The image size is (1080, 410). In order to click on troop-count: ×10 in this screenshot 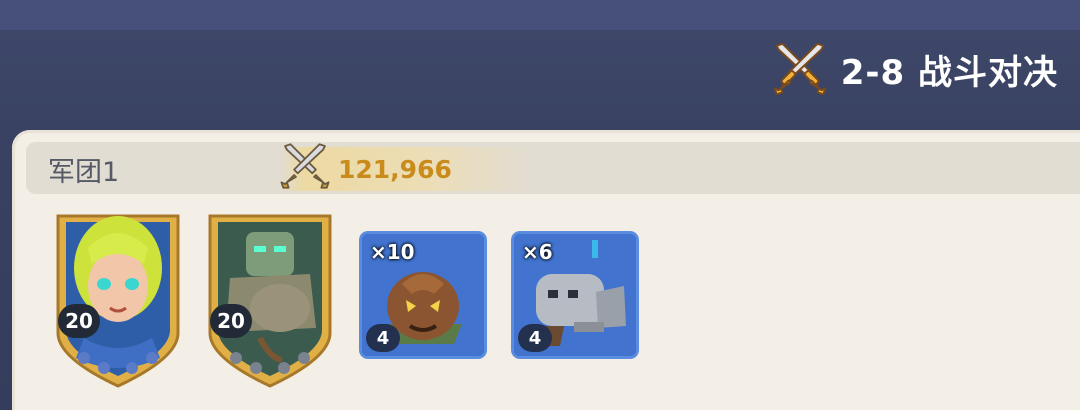, I will do `click(392, 252)`.